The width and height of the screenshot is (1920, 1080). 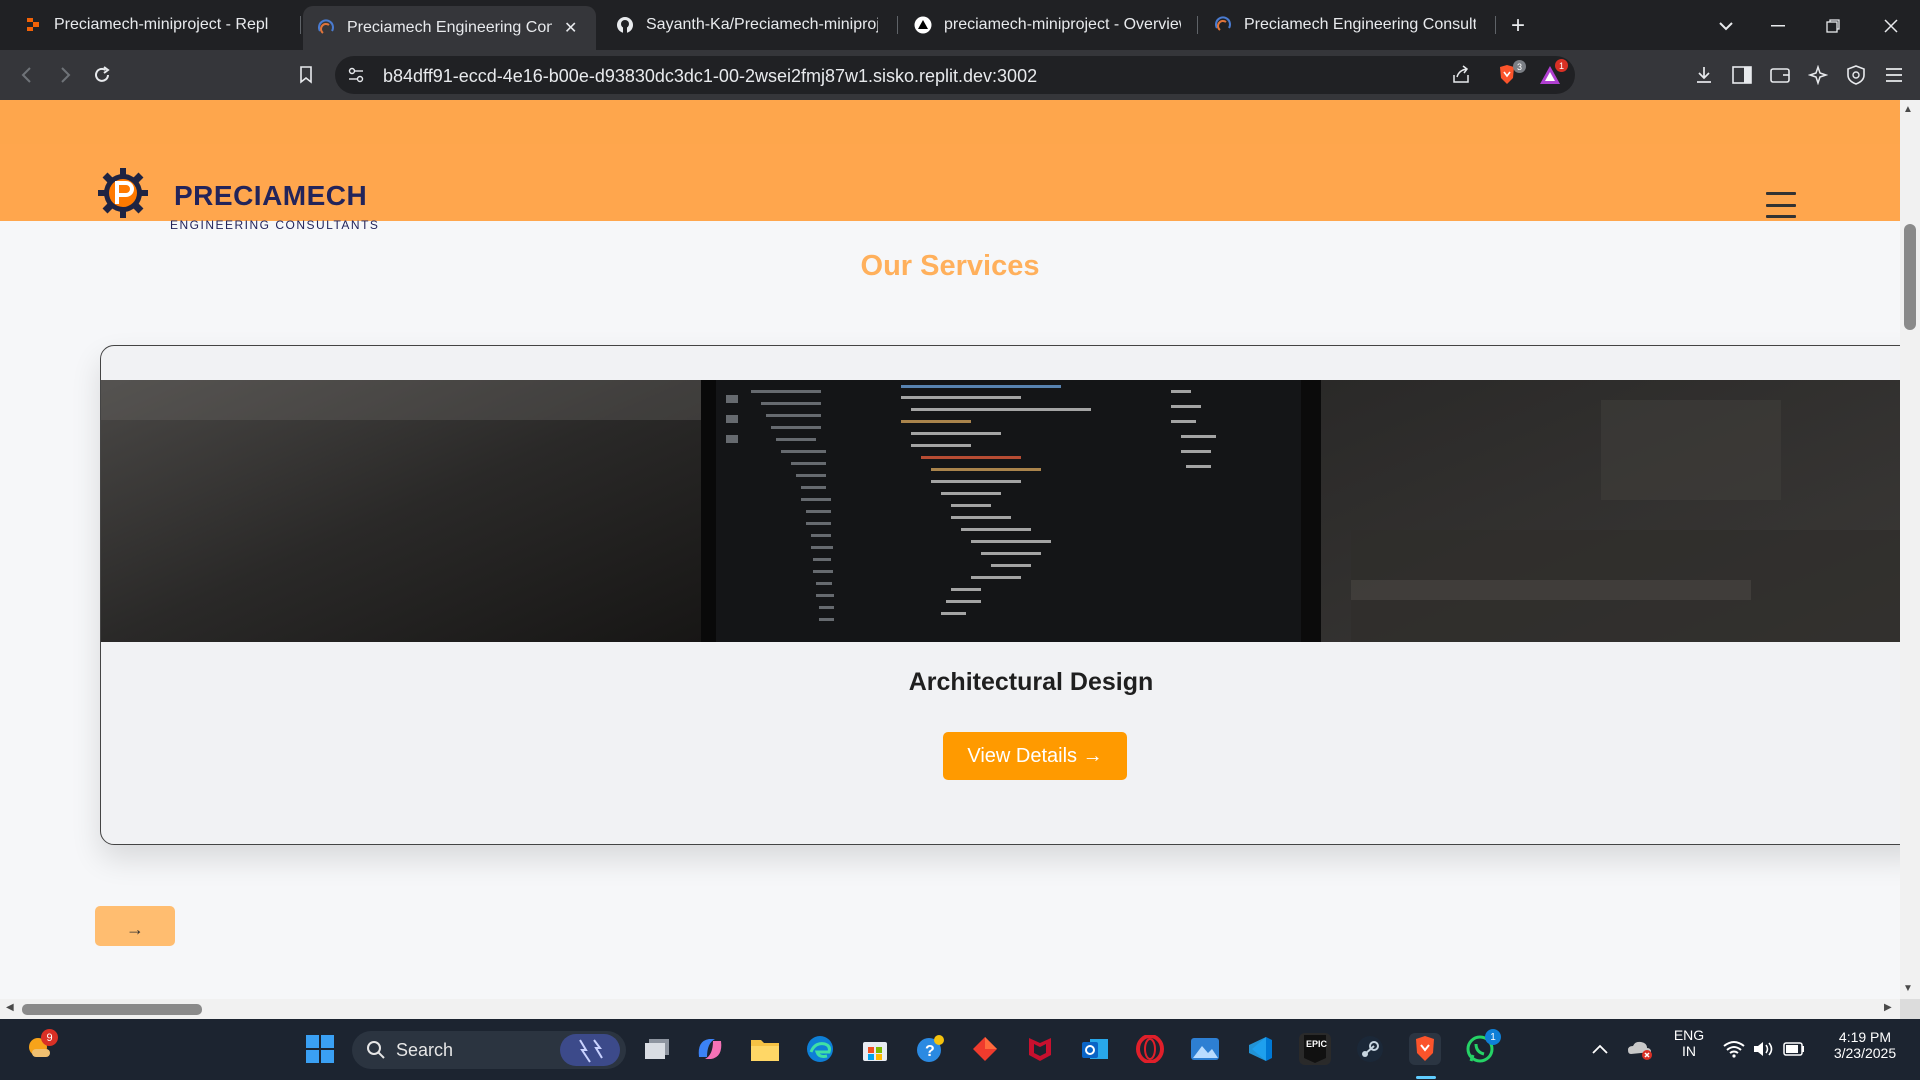 I want to click on search-highlight-icon, so click(x=590, y=1050).